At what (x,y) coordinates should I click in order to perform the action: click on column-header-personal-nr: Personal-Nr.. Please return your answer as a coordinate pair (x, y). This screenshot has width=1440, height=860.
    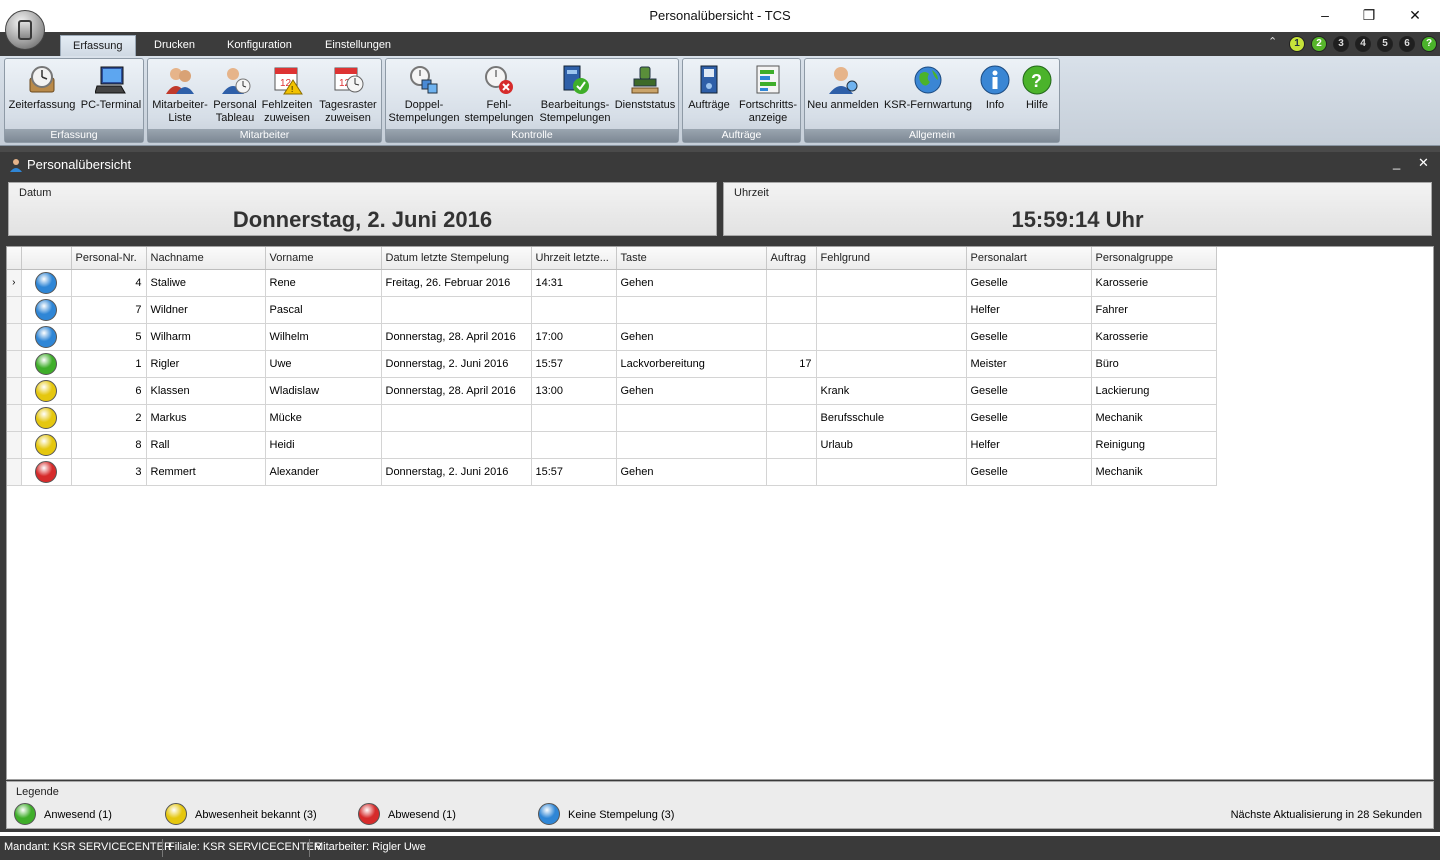
    Looking at the image, I should click on (109, 258).